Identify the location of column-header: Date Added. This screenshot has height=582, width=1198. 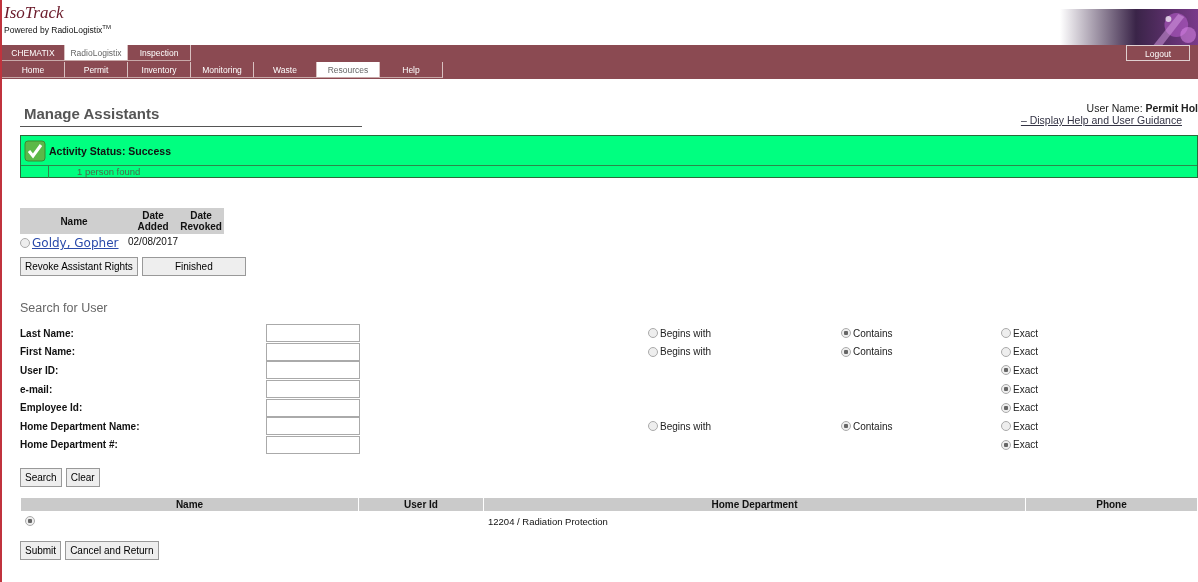
(153, 221).